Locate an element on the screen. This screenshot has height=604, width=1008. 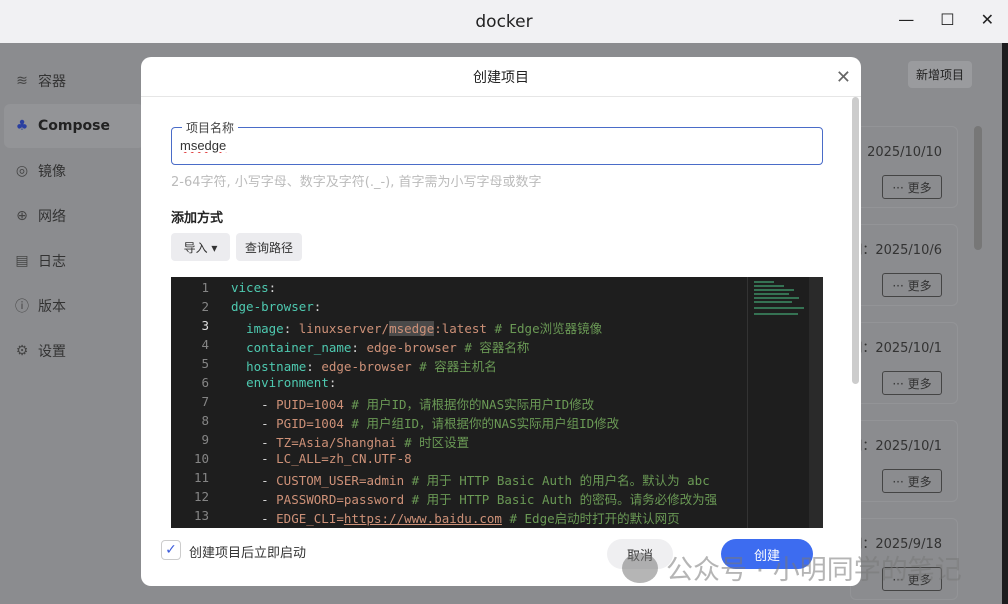
line-number: 2 is located at coordinates (205, 306).